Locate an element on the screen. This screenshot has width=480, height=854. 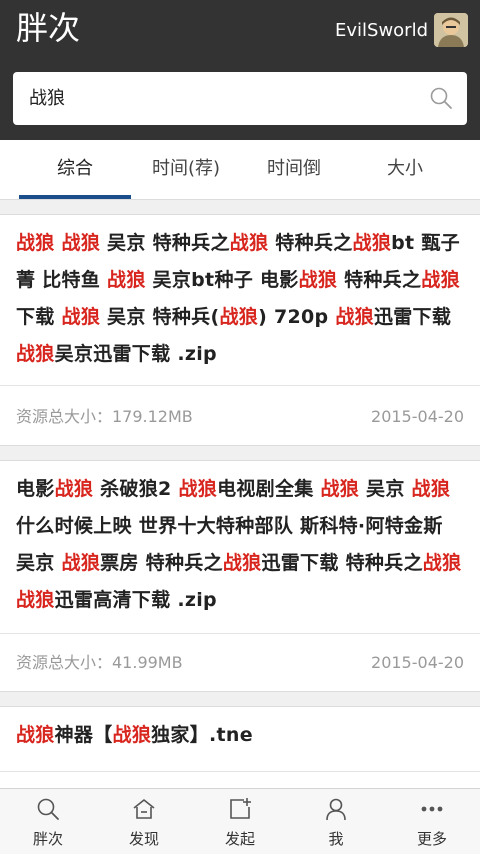
nav-item-me: 我 is located at coordinates (336, 821).